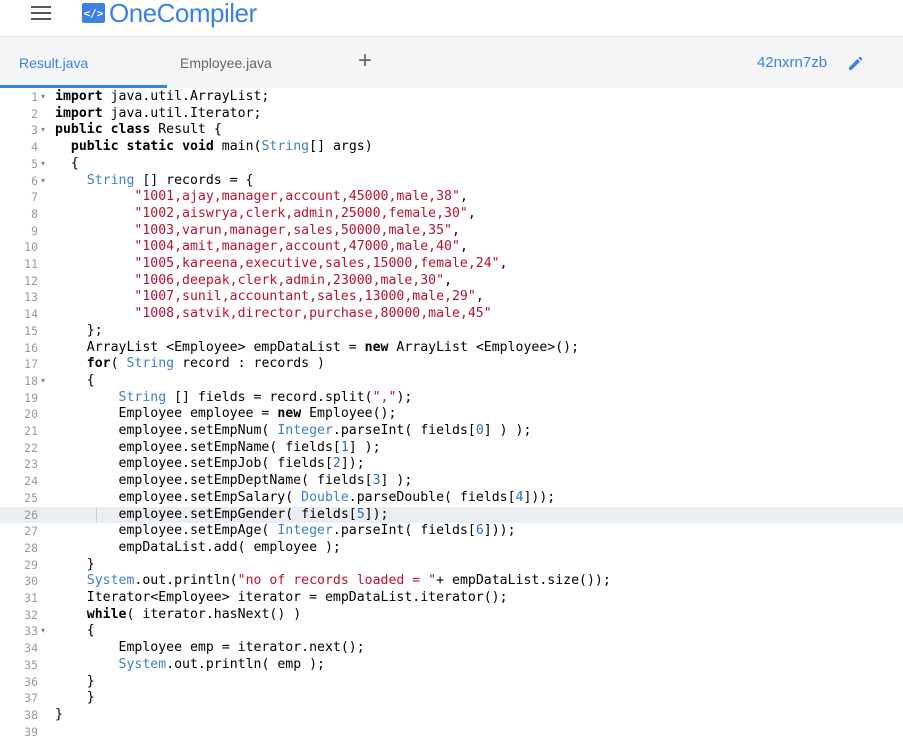 The image size is (903, 740). Describe the element at coordinates (31, 547) in the screenshot. I see `line-number: 28` at that location.